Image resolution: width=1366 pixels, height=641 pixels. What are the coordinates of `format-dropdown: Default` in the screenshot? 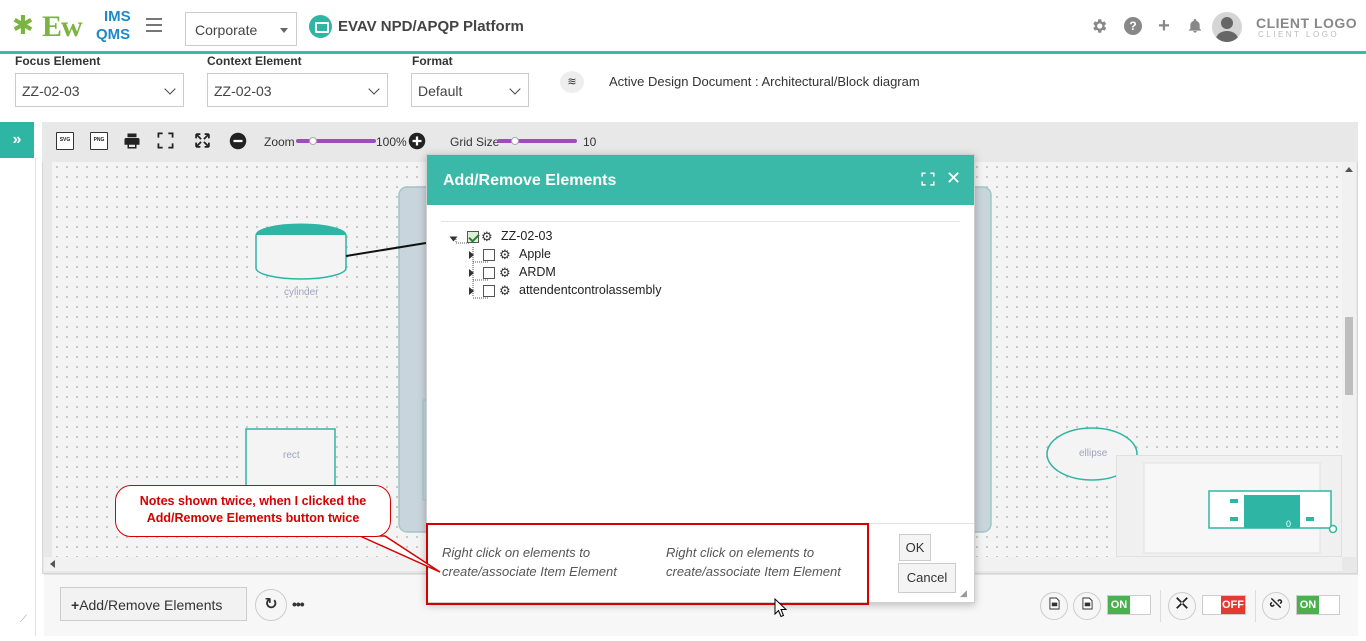 It's located at (470, 90).